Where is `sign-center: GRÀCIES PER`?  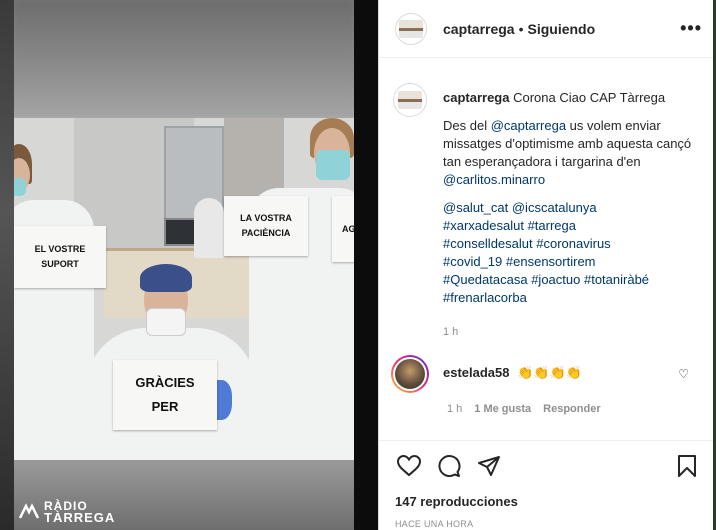
sign-center: GRÀCIES PER is located at coordinates (165, 395).